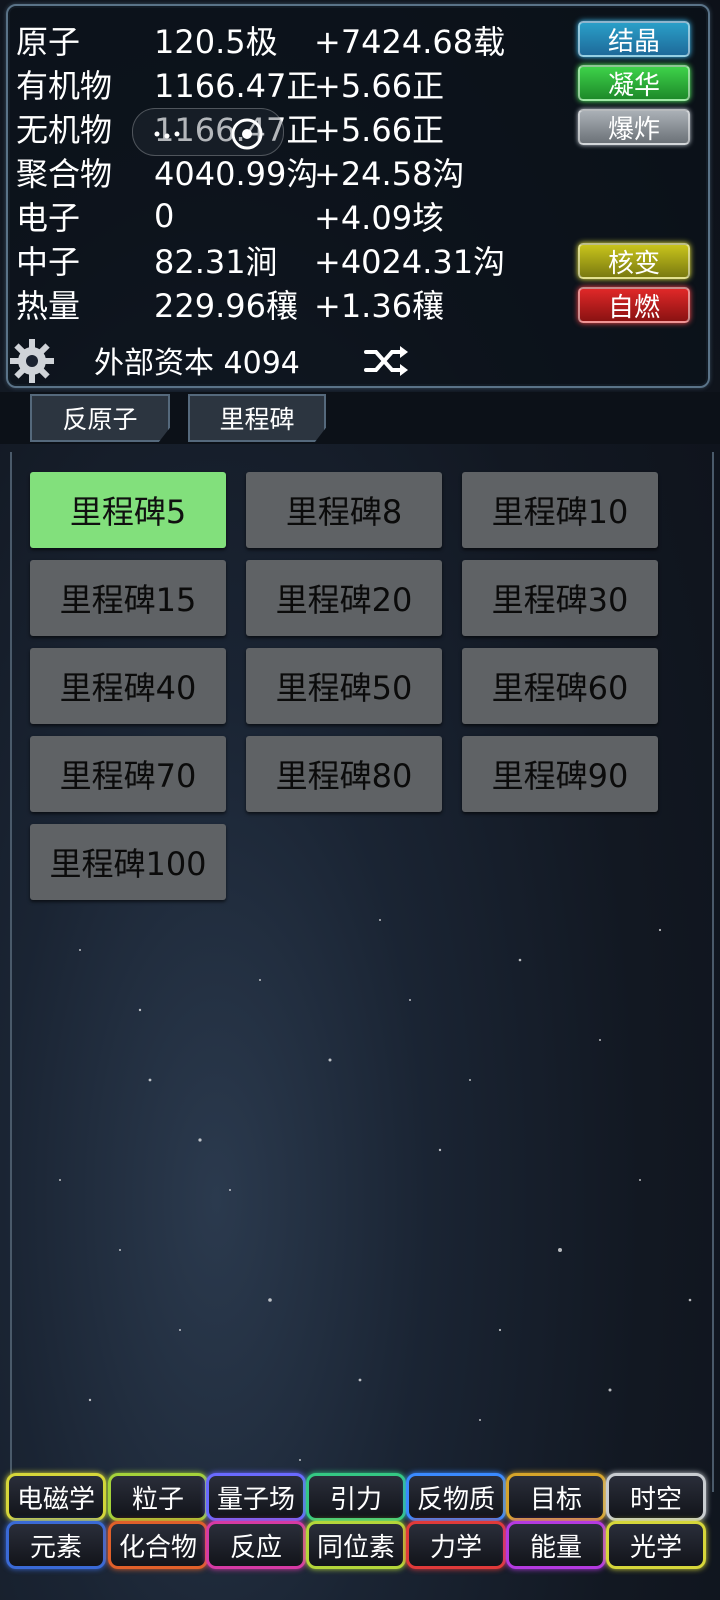 Image resolution: width=720 pixels, height=1600 pixels. Describe the element at coordinates (344, 774) in the screenshot. I see `milestone-button: 里程碑80` at that location.